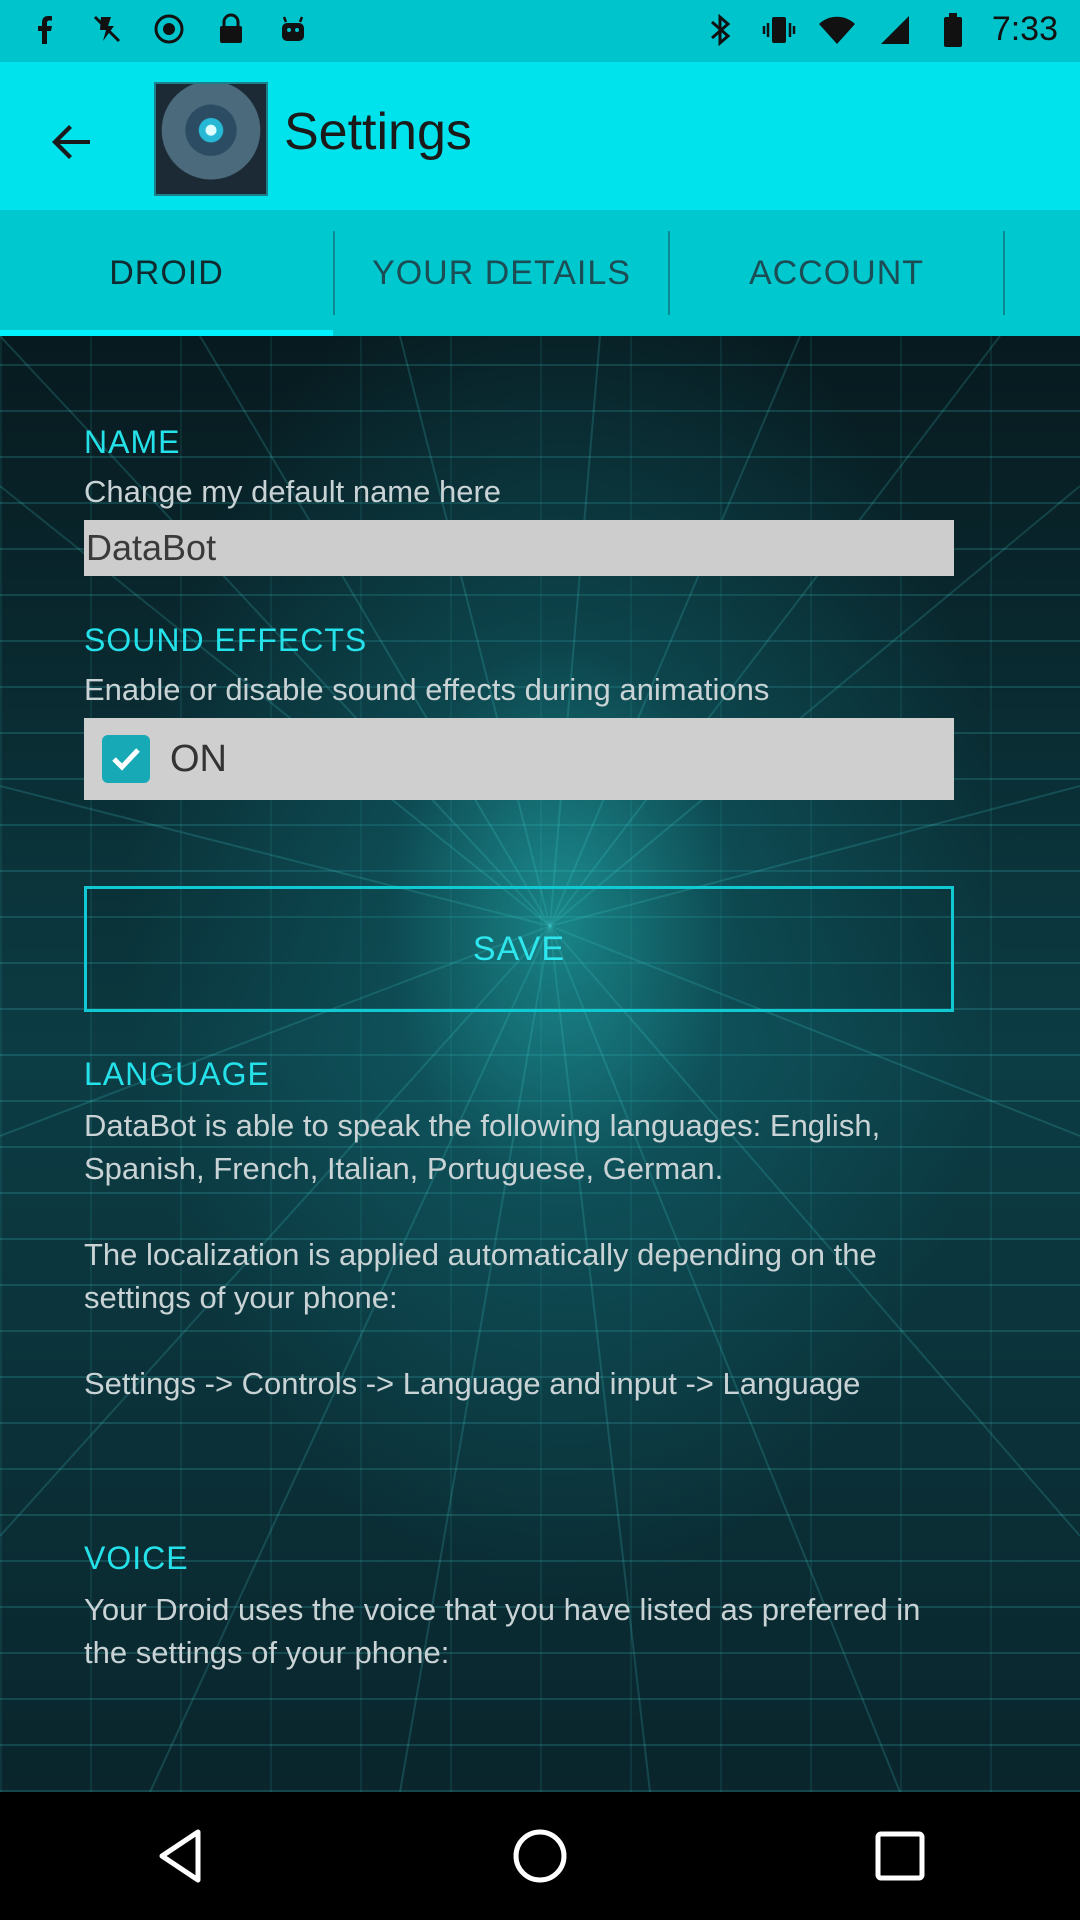  What do you see at coordinates (169, 29) in the screenshot?
I see `record-icon` at bounding box center [169, 29].